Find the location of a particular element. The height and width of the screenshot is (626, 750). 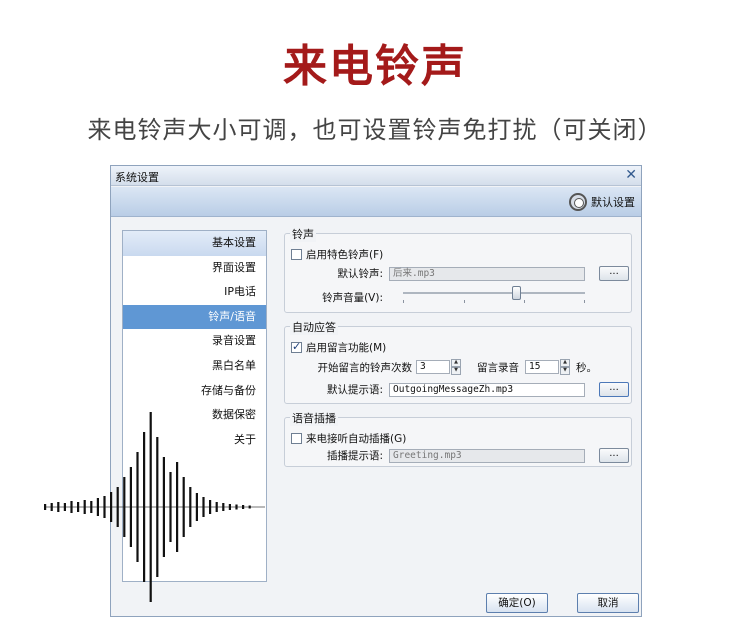

volume-label: 铃声音量(V): is located at coordinates (352, 298).